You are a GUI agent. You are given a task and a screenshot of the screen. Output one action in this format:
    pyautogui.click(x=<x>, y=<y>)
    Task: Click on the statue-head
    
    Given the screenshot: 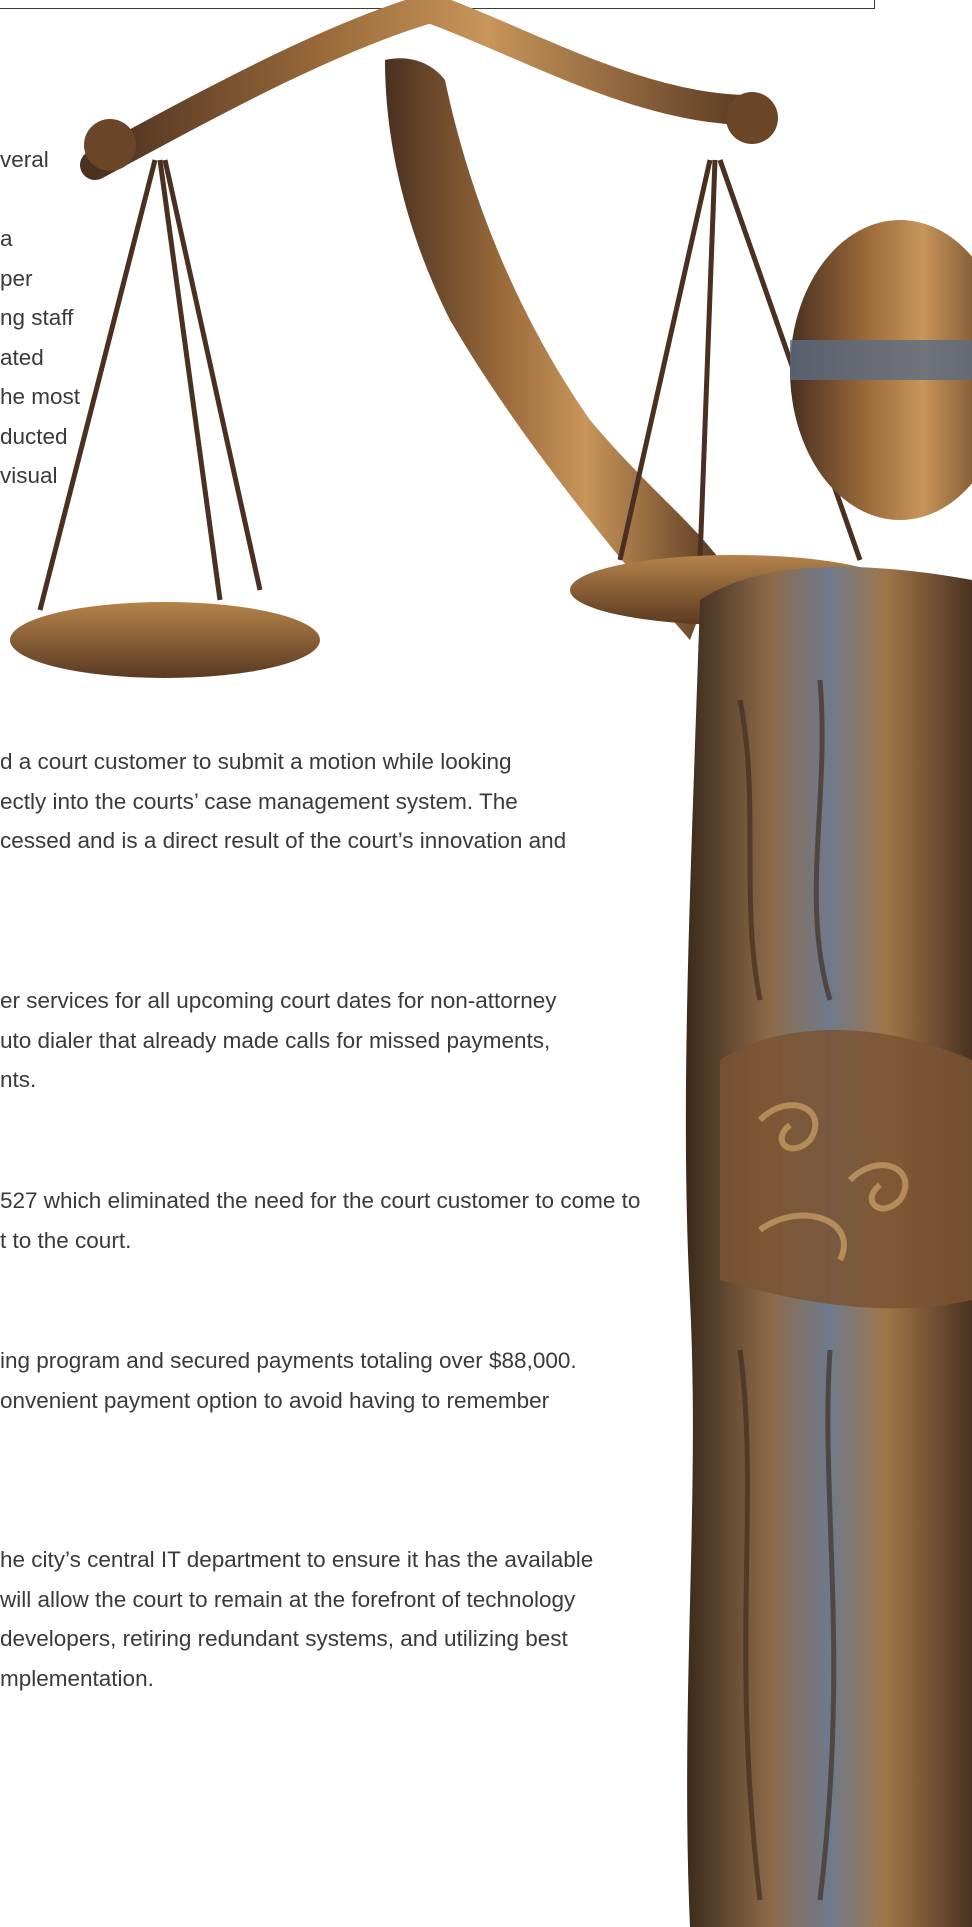 What is the action you would take?
    pyautogui.click(x=881, y=370)
    